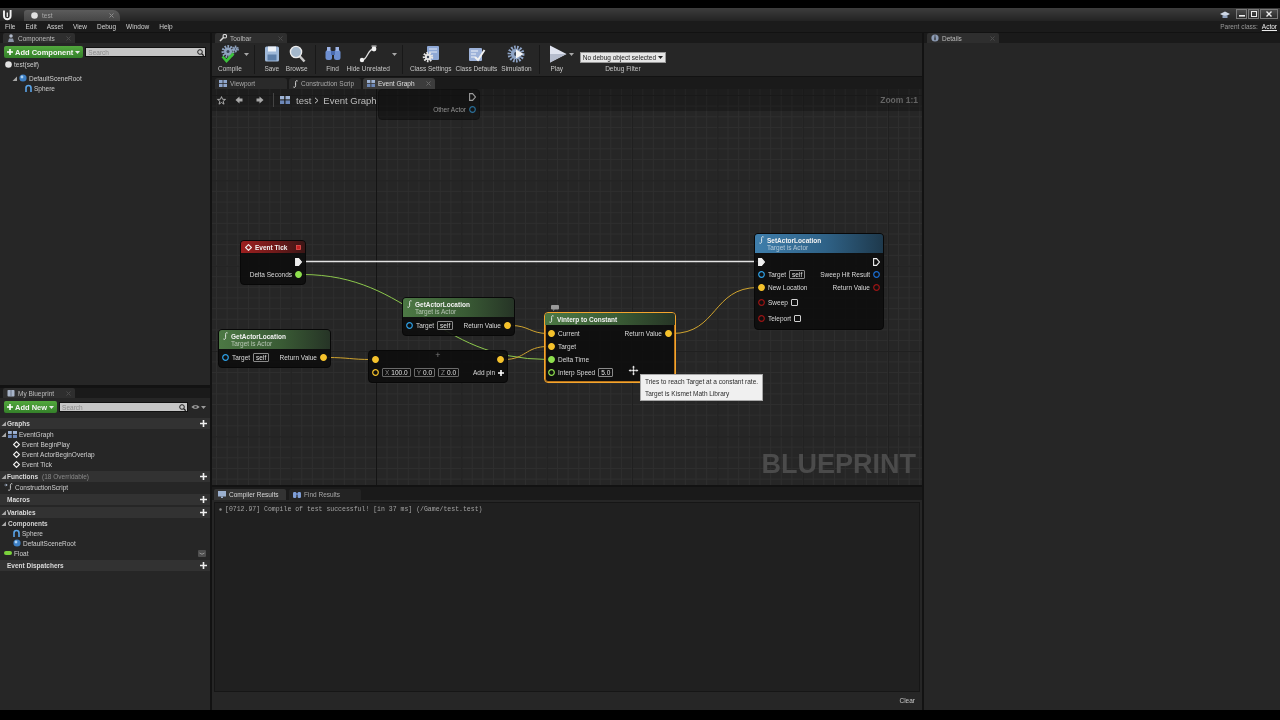 The height and width of the screenshot is (720, 1280). Describe the element at coordinates (1225, 14) in the screenshot. I see `mortarboard-icon` at that location.